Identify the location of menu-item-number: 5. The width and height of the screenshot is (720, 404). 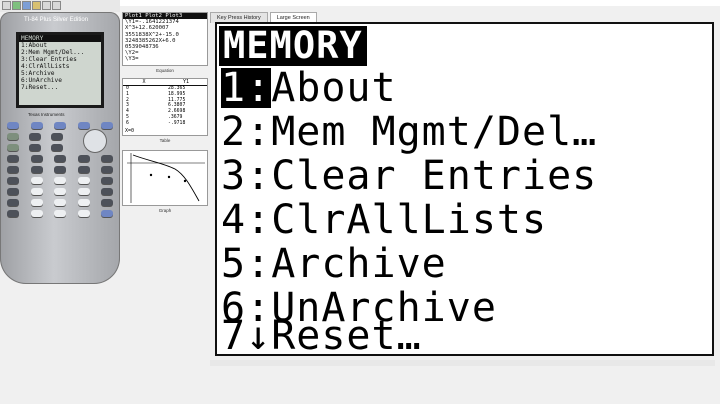
(234, 264).